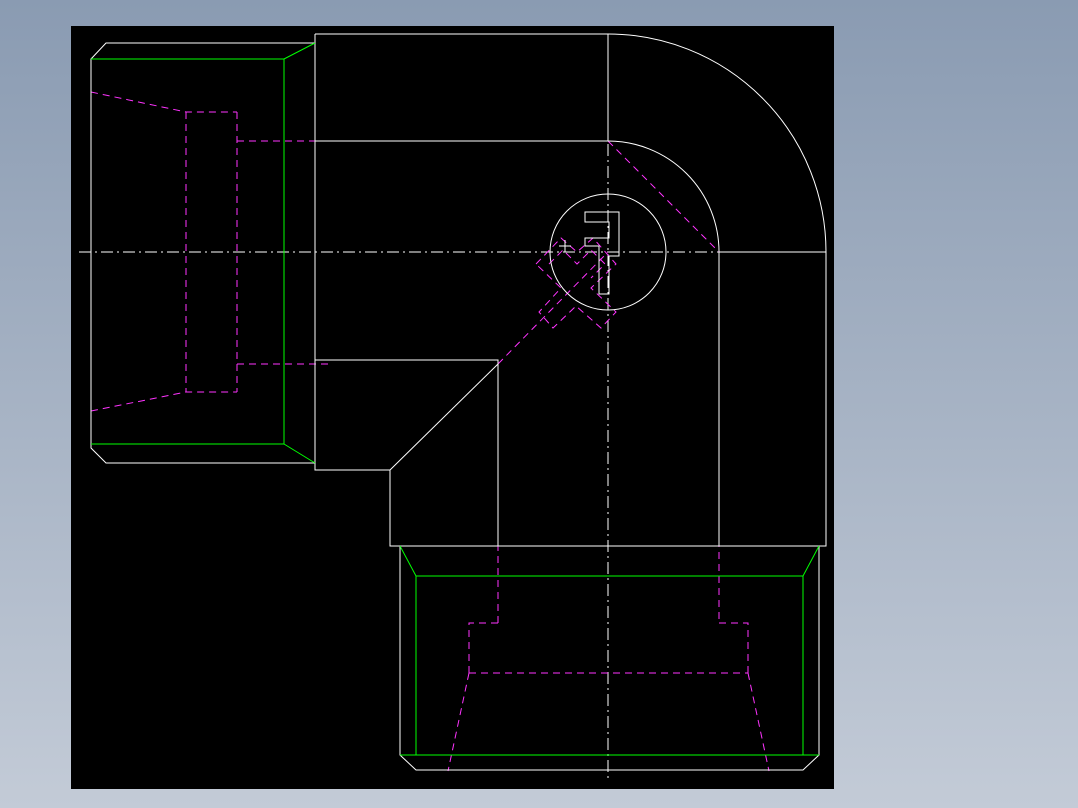 This screenshot has height=808, width=1078. Describe the element at coordinates (577, 264) in the screenshot. I see `rear-logo-inner` at that location.